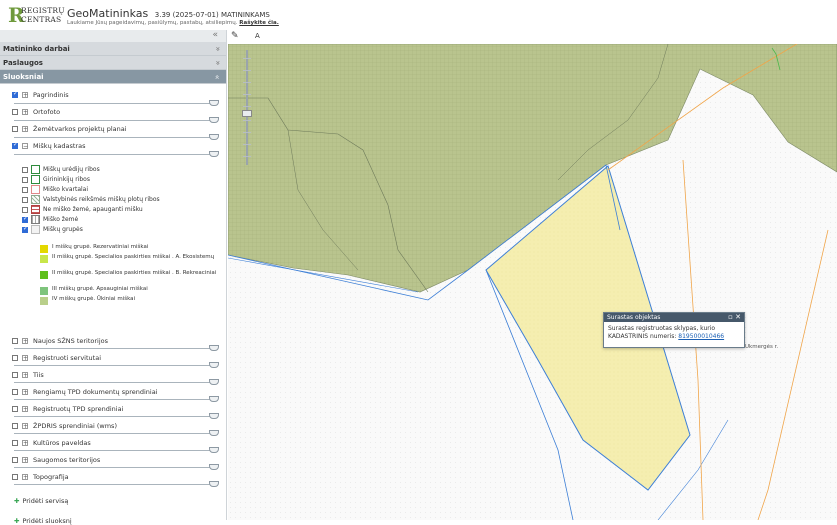 This screenshot has width=837, height=525. Describe the element at coordinates (25, 146) in the screenshot. I see `collapse-minus-icon: −` at that location.